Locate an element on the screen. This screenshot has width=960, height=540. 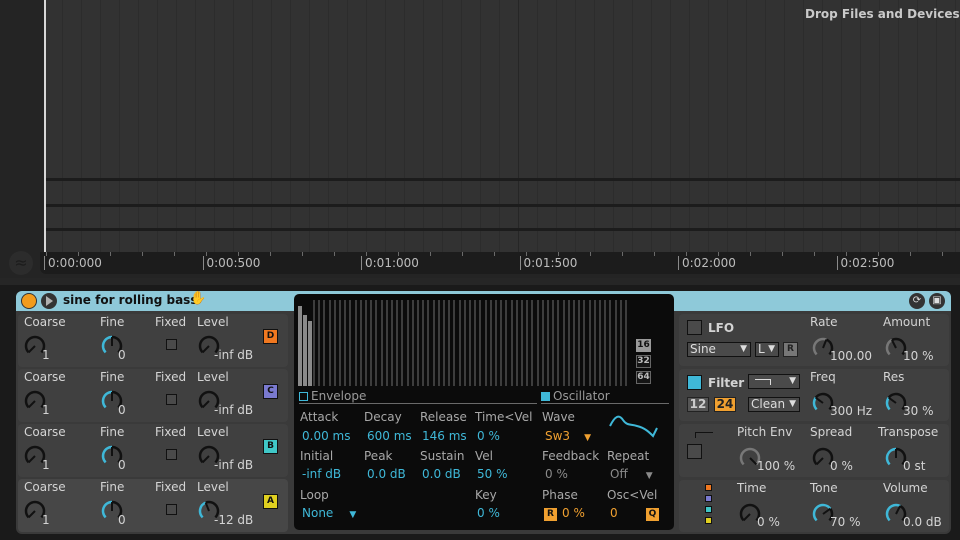
hot-swap-icon: ⟳ is located at coordinates (917, 301).